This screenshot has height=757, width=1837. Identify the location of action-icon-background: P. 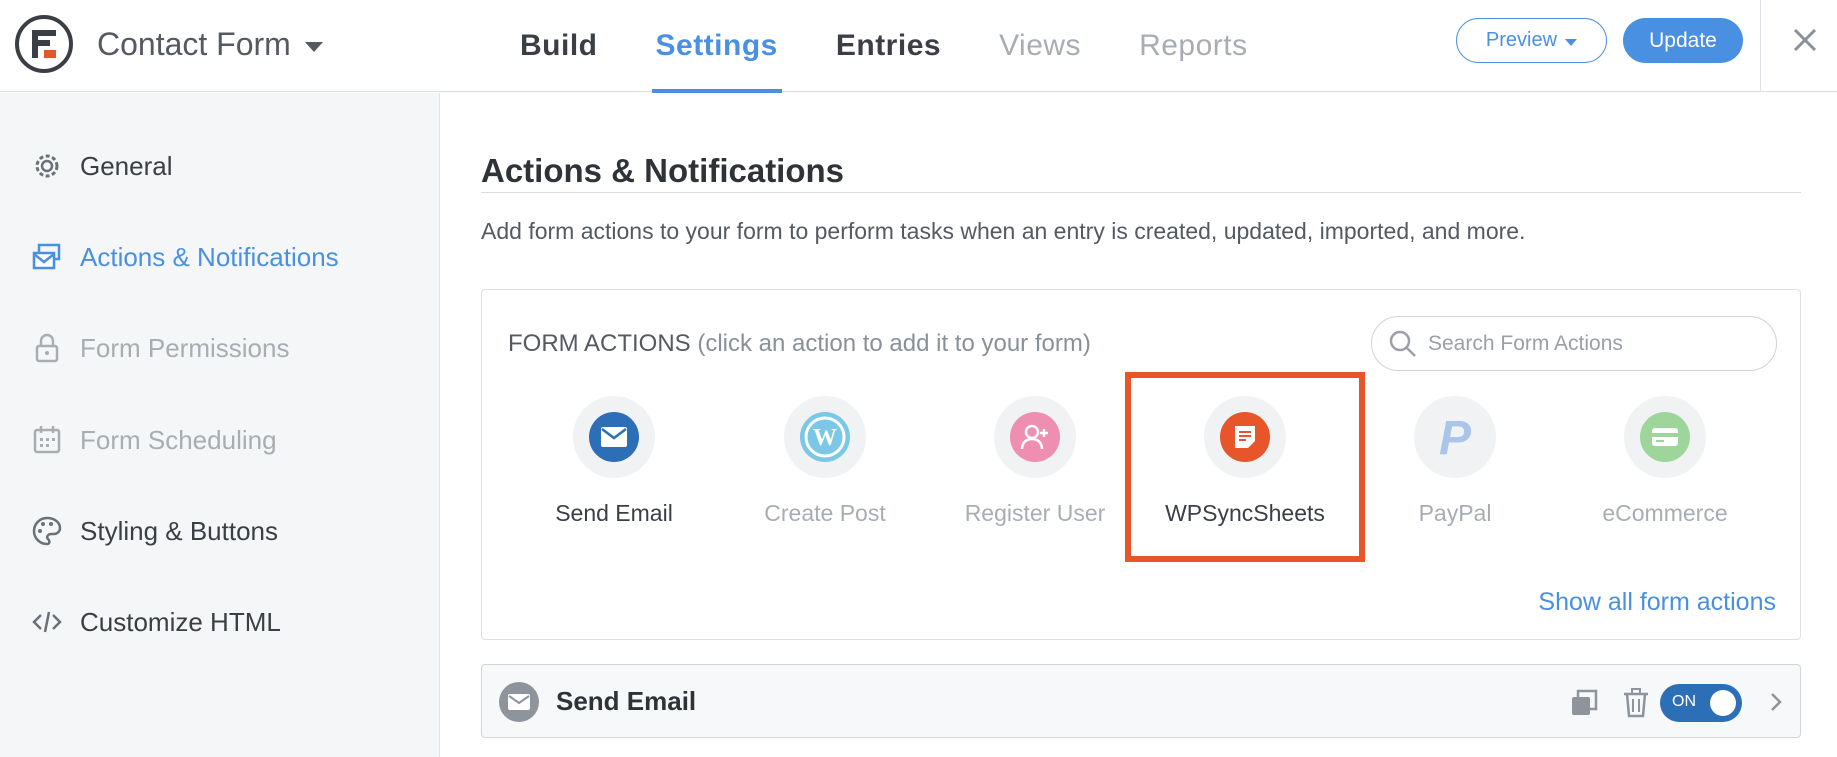
(1455, 437).